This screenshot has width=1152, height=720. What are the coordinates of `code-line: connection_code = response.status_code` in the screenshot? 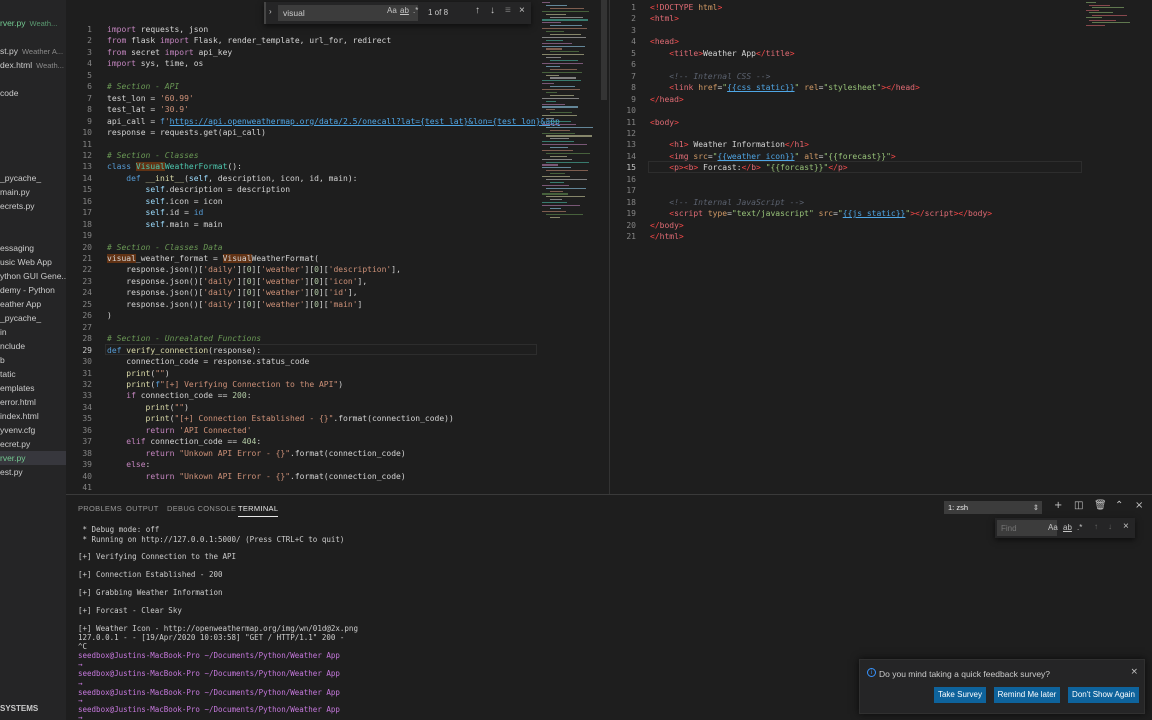 It's located at (208, 362).